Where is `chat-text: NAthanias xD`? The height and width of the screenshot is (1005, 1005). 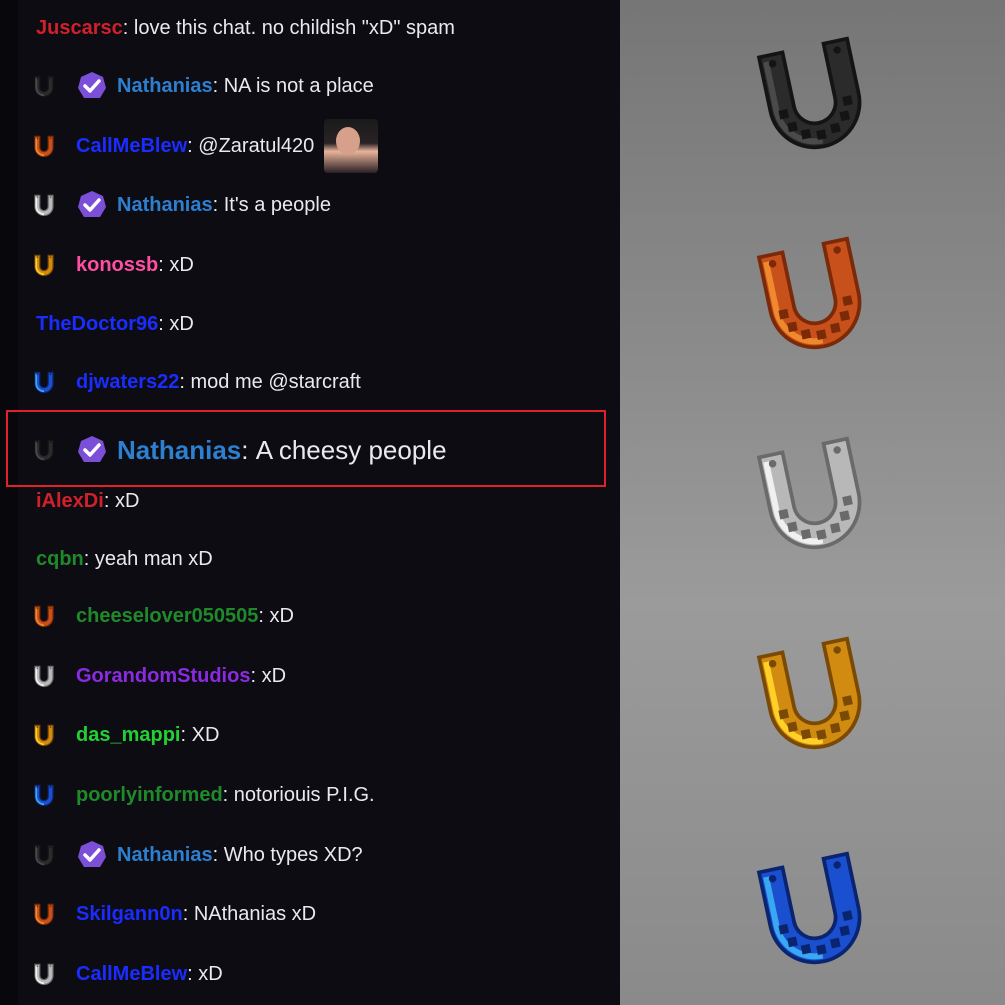
chat-text: NAthanias xD is located at coordinates (255, 913).